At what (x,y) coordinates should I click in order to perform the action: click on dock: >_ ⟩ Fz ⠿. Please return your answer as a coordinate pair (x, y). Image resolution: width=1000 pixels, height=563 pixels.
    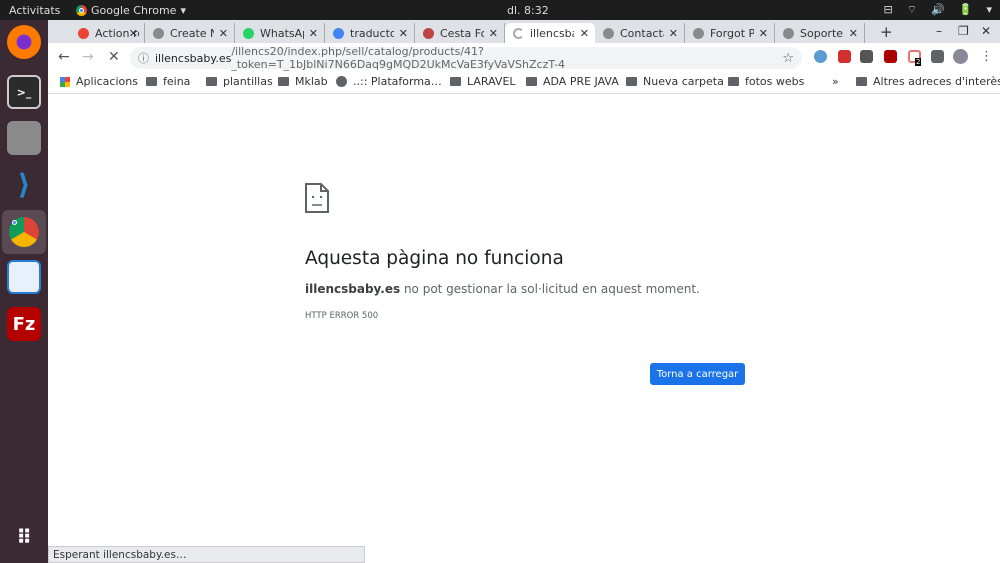
    Looking at the image, I should click on (24, 291).